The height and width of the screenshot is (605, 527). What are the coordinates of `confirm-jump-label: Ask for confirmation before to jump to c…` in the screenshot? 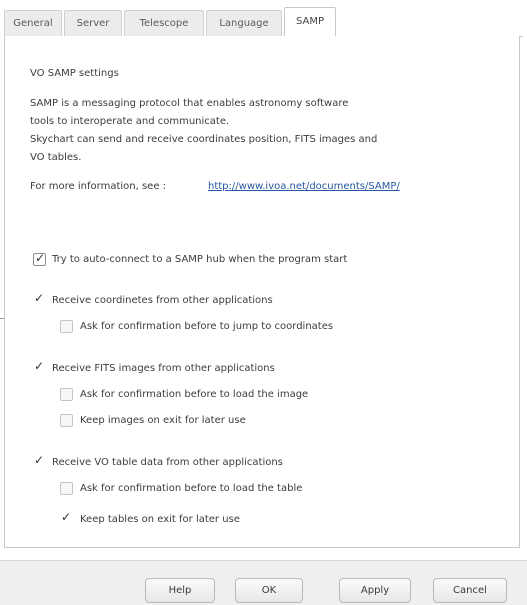 It's located at (207, 326).